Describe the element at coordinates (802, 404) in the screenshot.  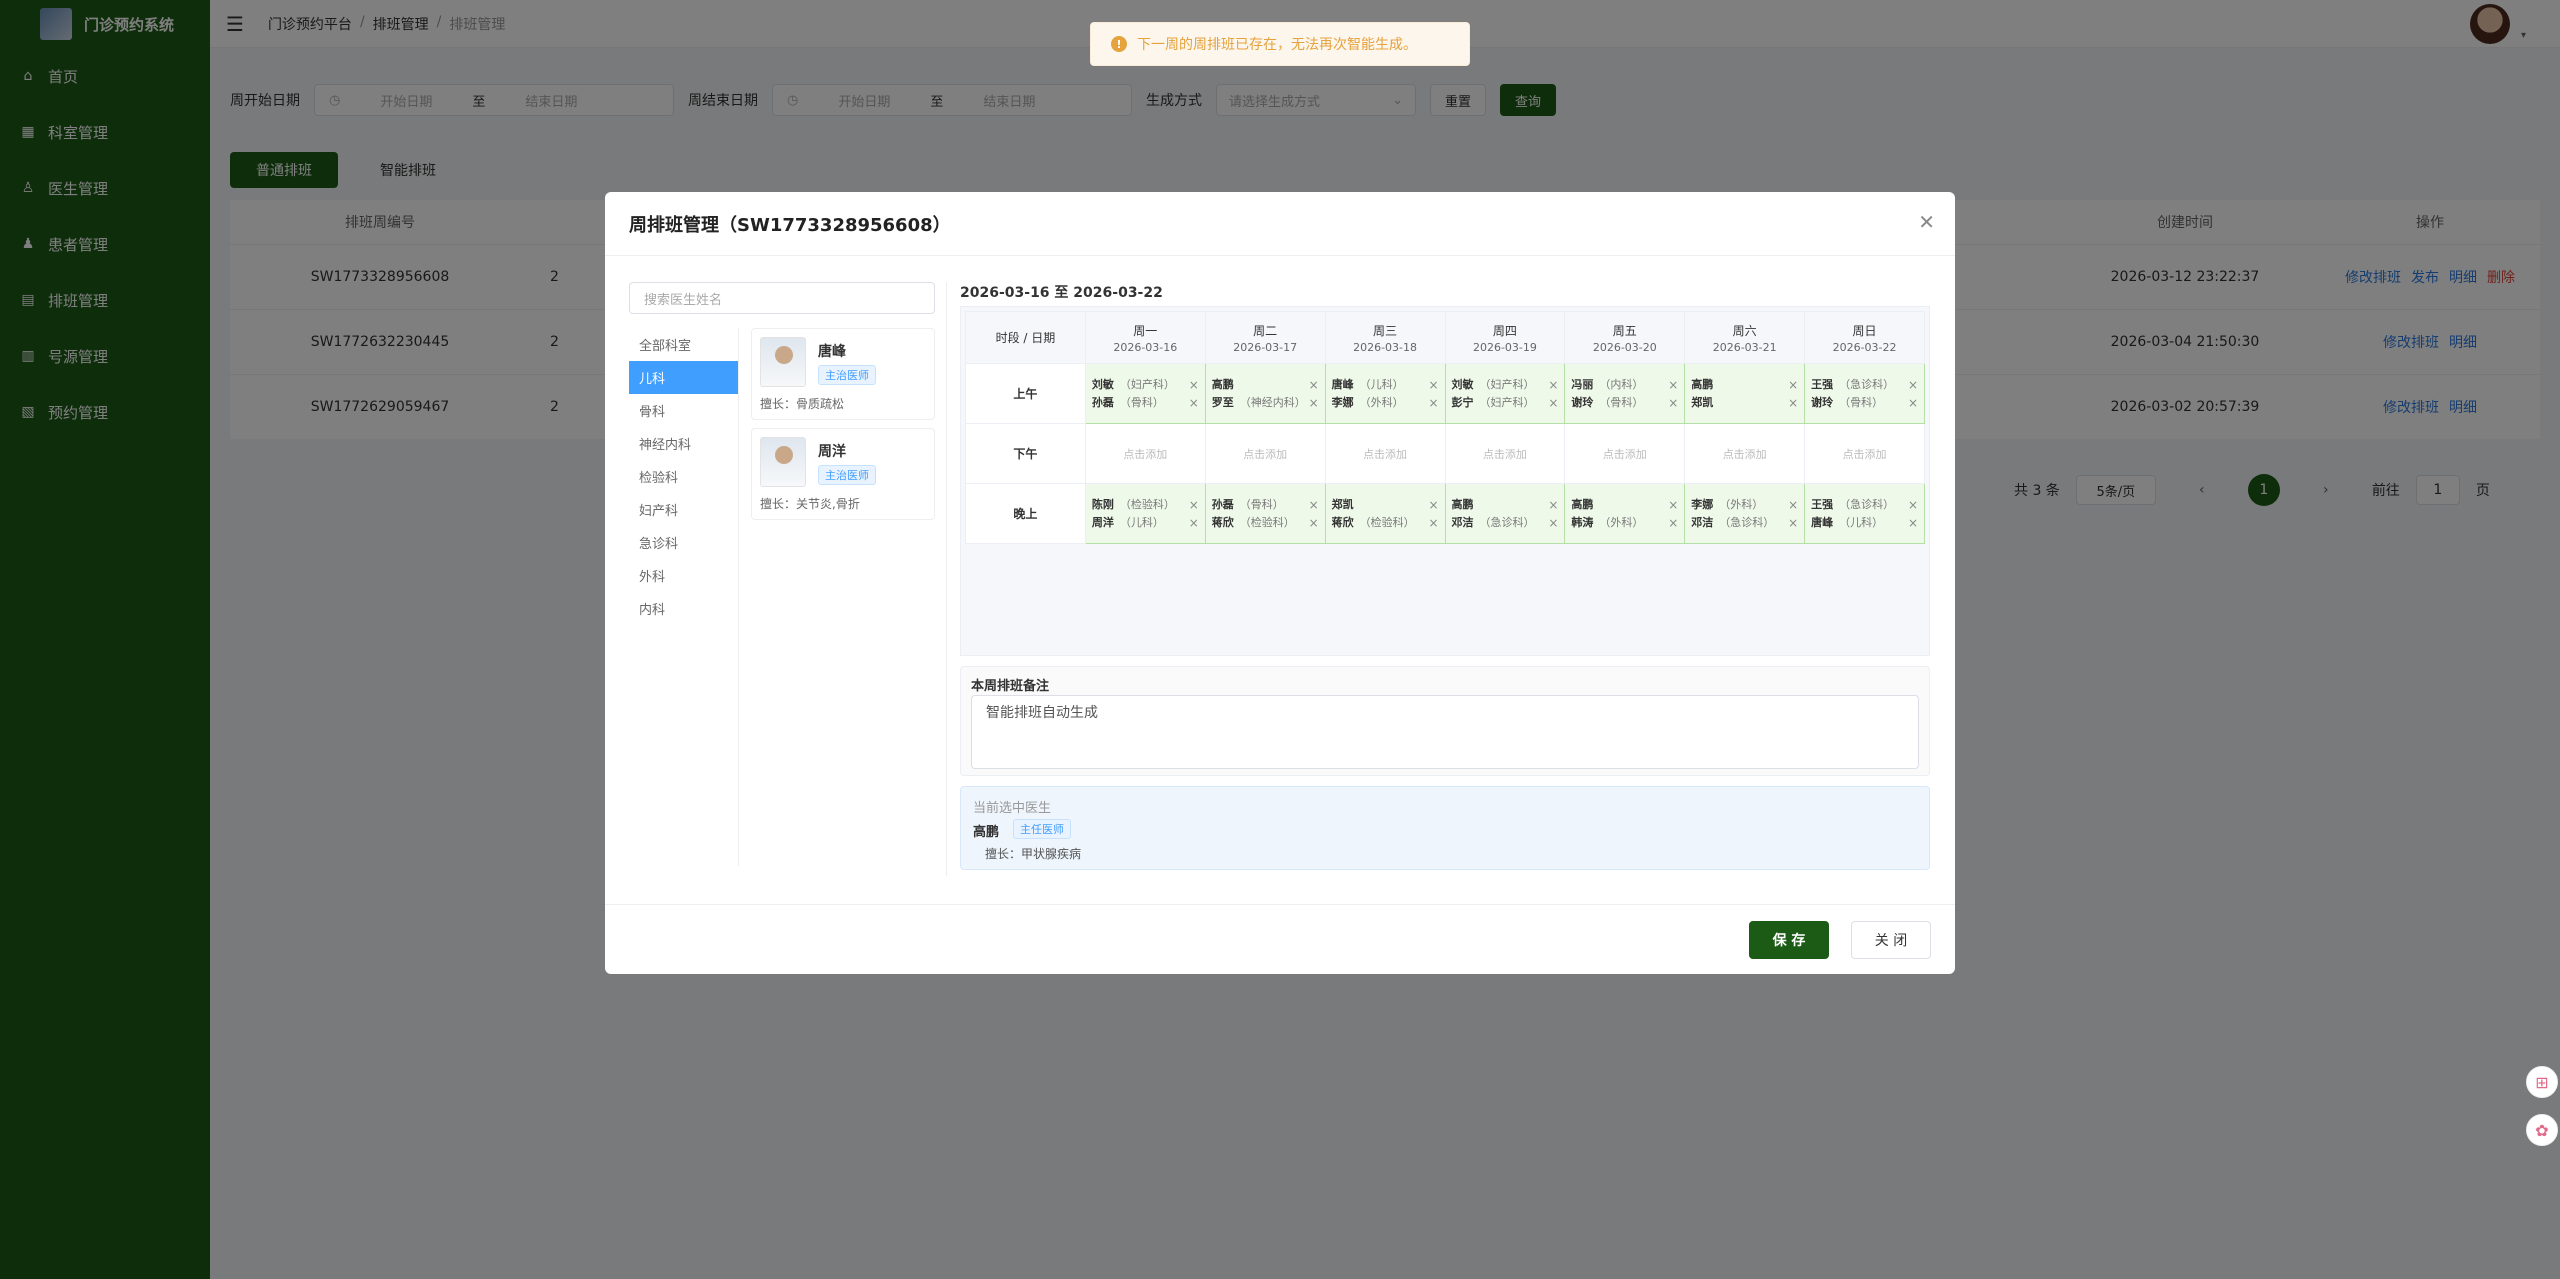
I see `doctor-specialty: 擅长：骨质疏松` at that location.